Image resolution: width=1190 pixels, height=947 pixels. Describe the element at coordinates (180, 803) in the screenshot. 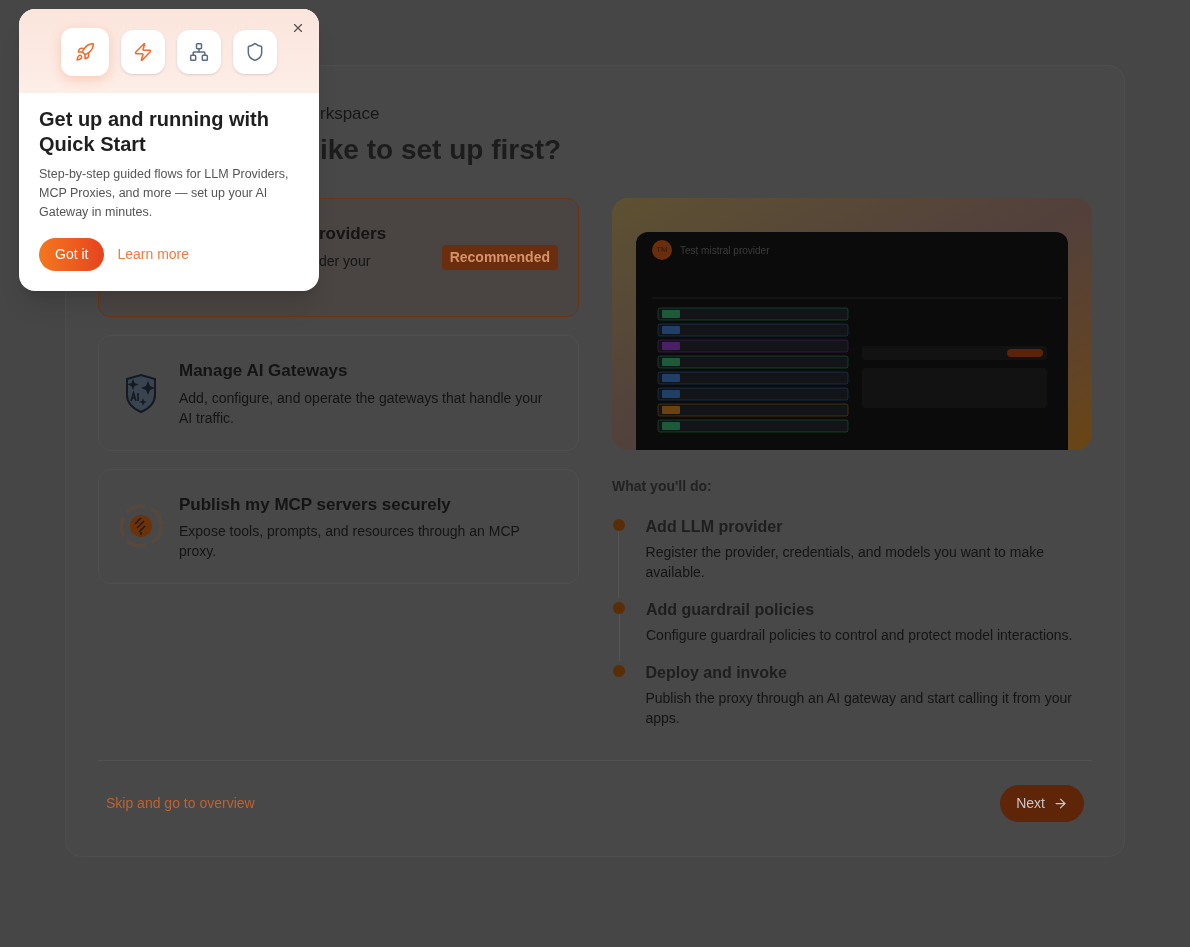

I see `skip-link: Skip and go to overview` at that location.